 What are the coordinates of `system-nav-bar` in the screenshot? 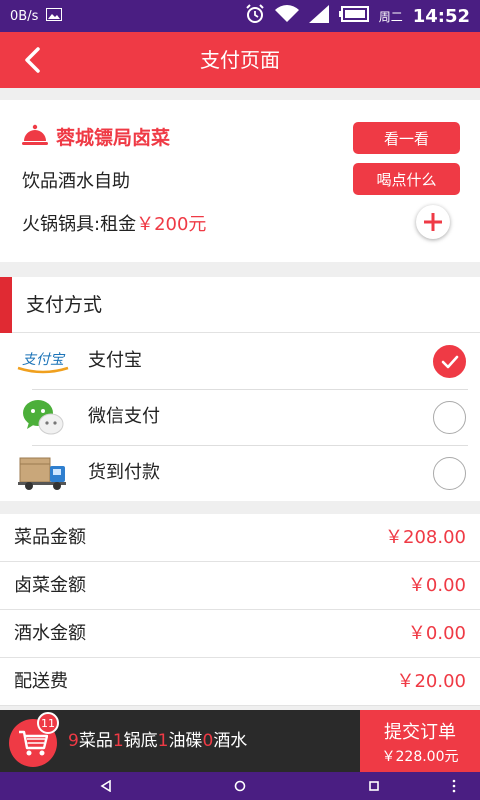 It's located at (240, 786).